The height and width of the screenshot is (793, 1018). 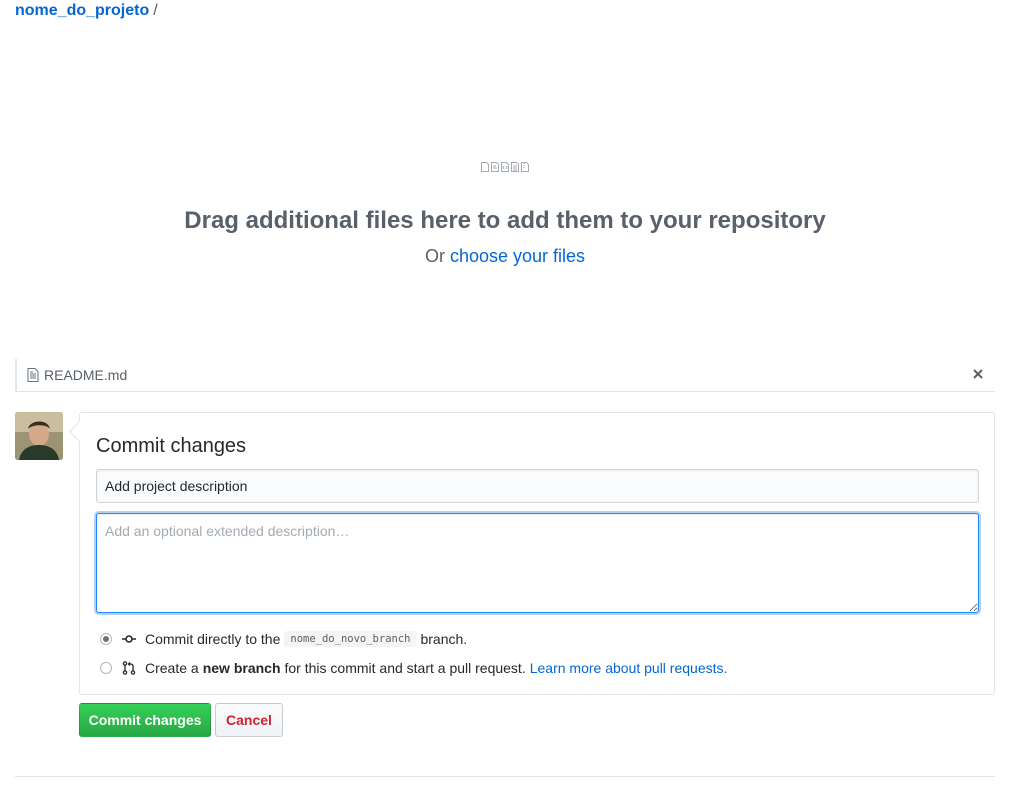 I want to click on commit-description-input, so click(x=537, y=563).